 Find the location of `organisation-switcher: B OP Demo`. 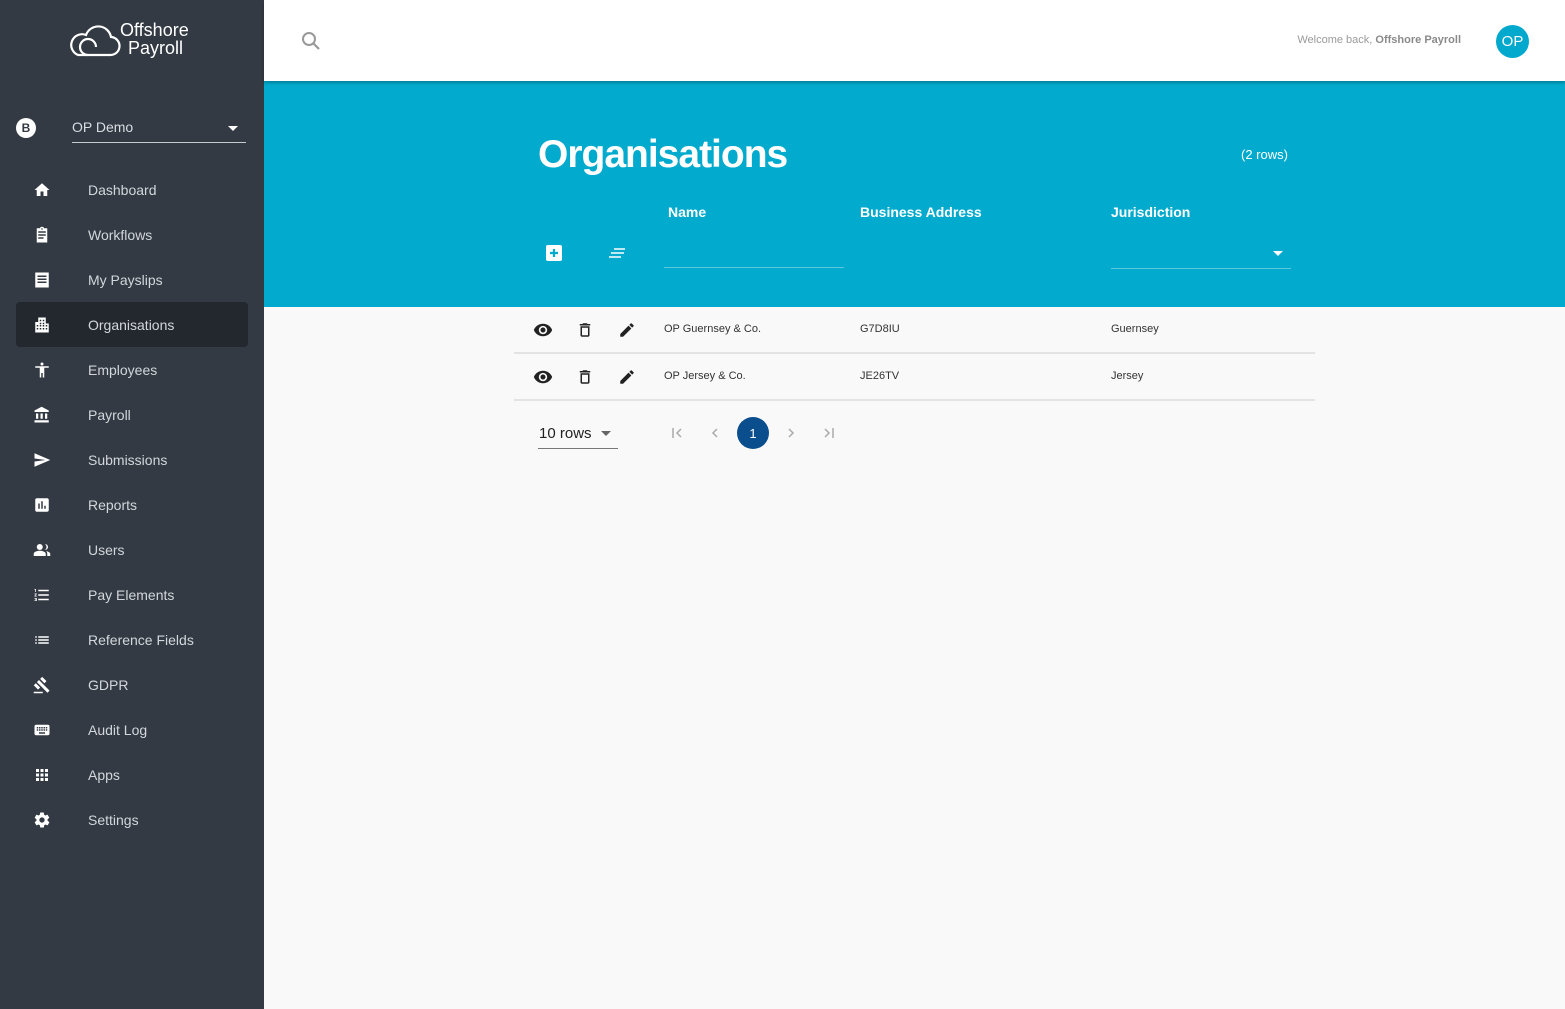

organisation-switcher: B OP Demo is located at coordinates (131, 130).